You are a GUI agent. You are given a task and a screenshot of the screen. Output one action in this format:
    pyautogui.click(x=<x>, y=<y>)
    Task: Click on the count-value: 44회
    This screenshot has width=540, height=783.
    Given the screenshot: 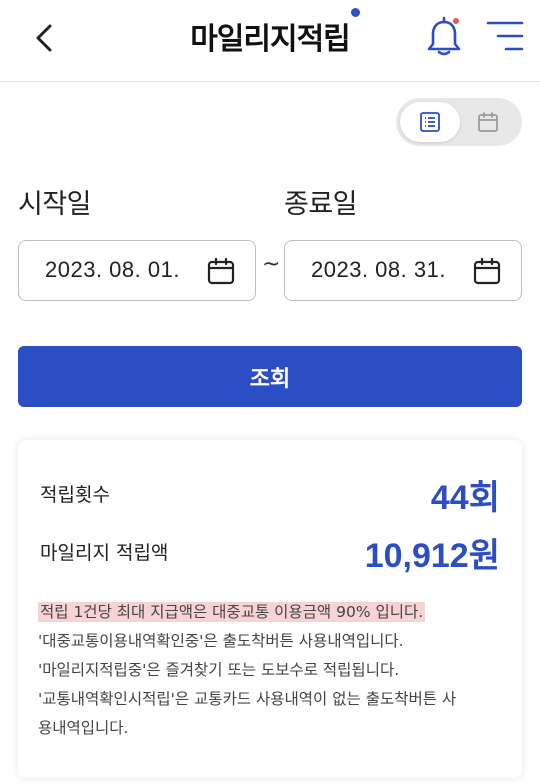 What is the action you would take?
    pyautogui.click(x=465, y=498)
    